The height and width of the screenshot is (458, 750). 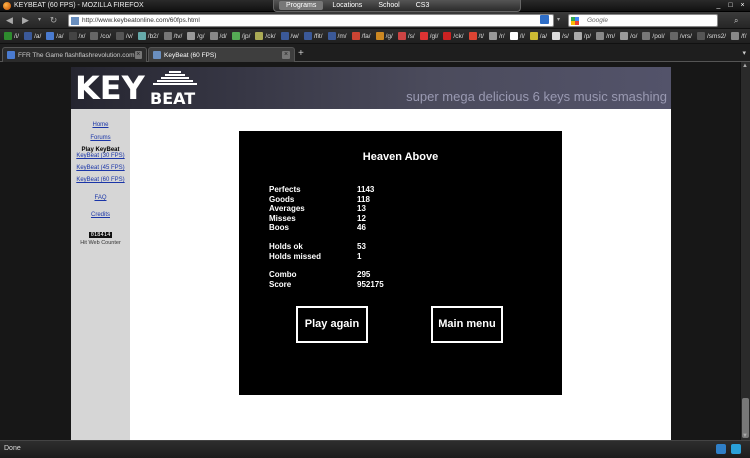 I want to click on bookmark-item: /vrs/, so click(x=680, y=36).